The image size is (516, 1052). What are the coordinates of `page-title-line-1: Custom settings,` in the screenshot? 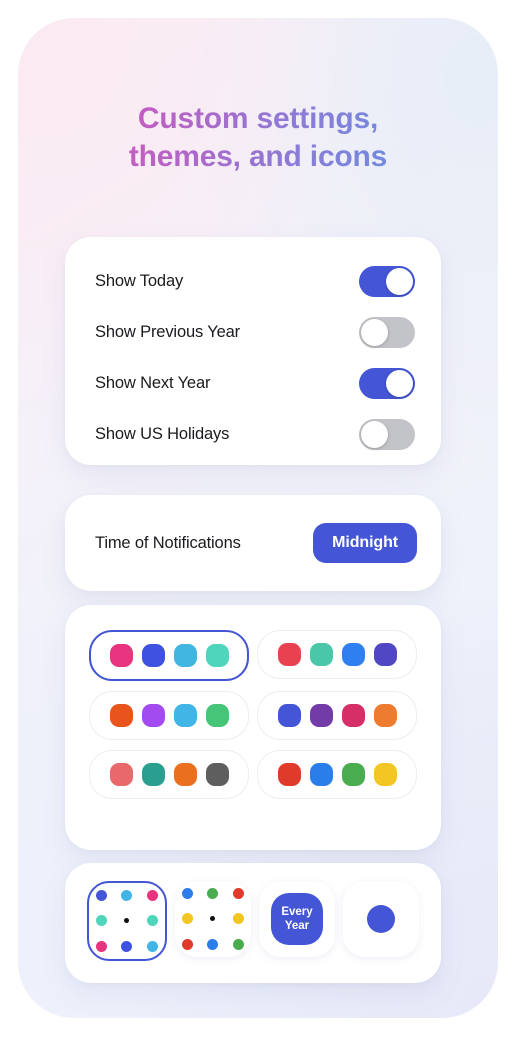 It's located at (258, 118).